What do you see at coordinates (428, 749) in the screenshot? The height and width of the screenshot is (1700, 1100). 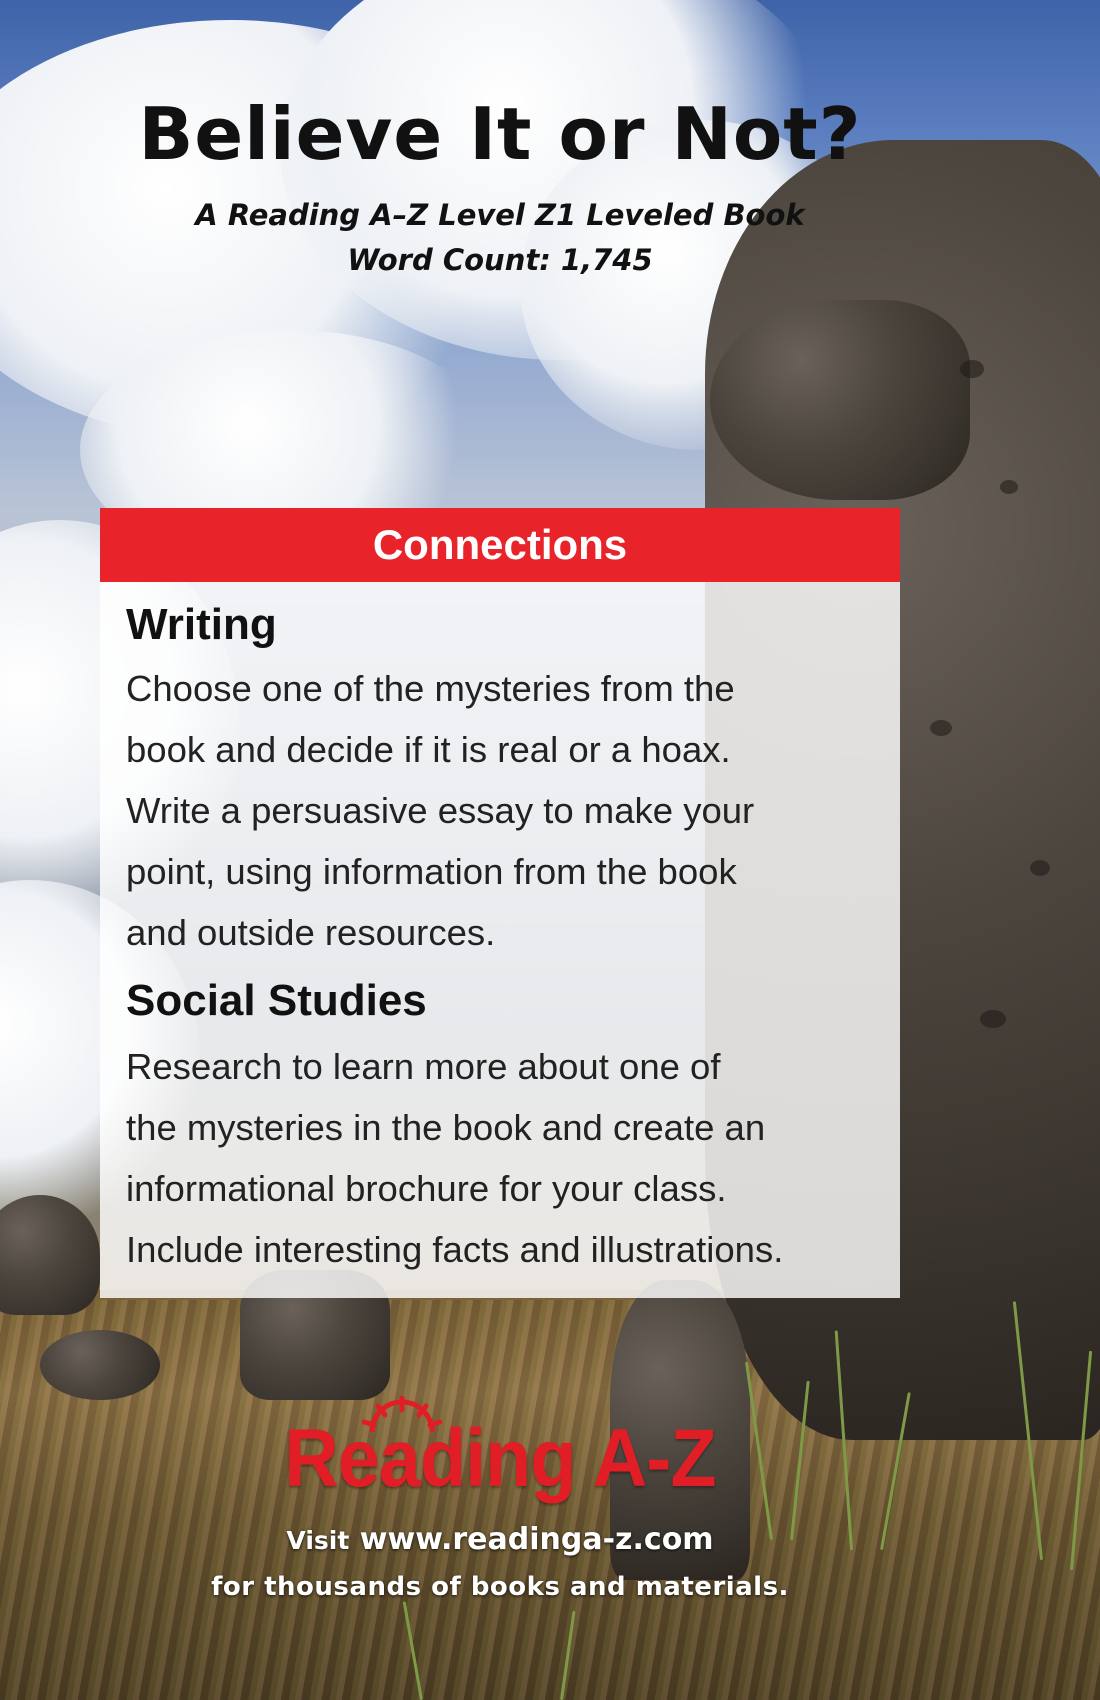 I see `body-line: book and decide if it is real or a hoax.` at bounding box center [428, 749].